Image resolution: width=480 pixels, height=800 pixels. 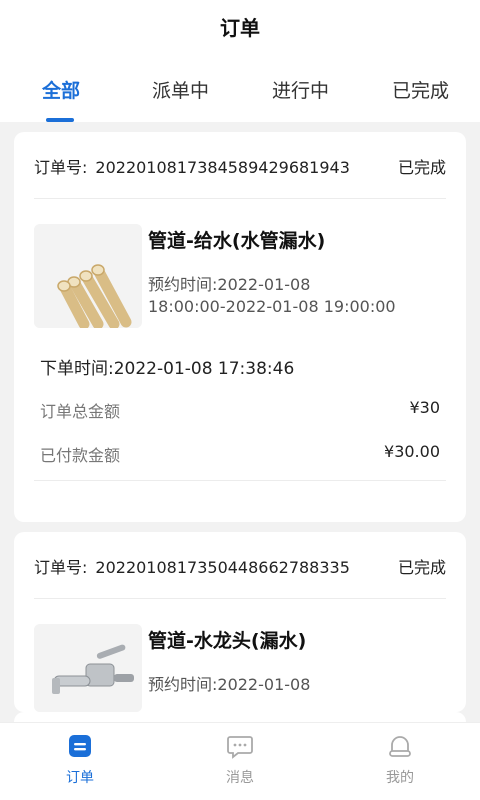 I want to click on total-amount-label: 订单总金额, so click(x=80, y=411).